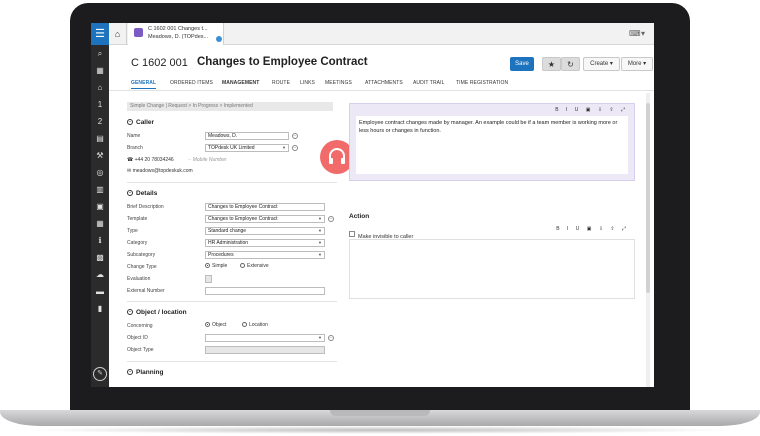  What do you see at coordinates (150, 372) in the screenshot?
I see `planning-section-title: Planning` at bounding box center [150, 372].